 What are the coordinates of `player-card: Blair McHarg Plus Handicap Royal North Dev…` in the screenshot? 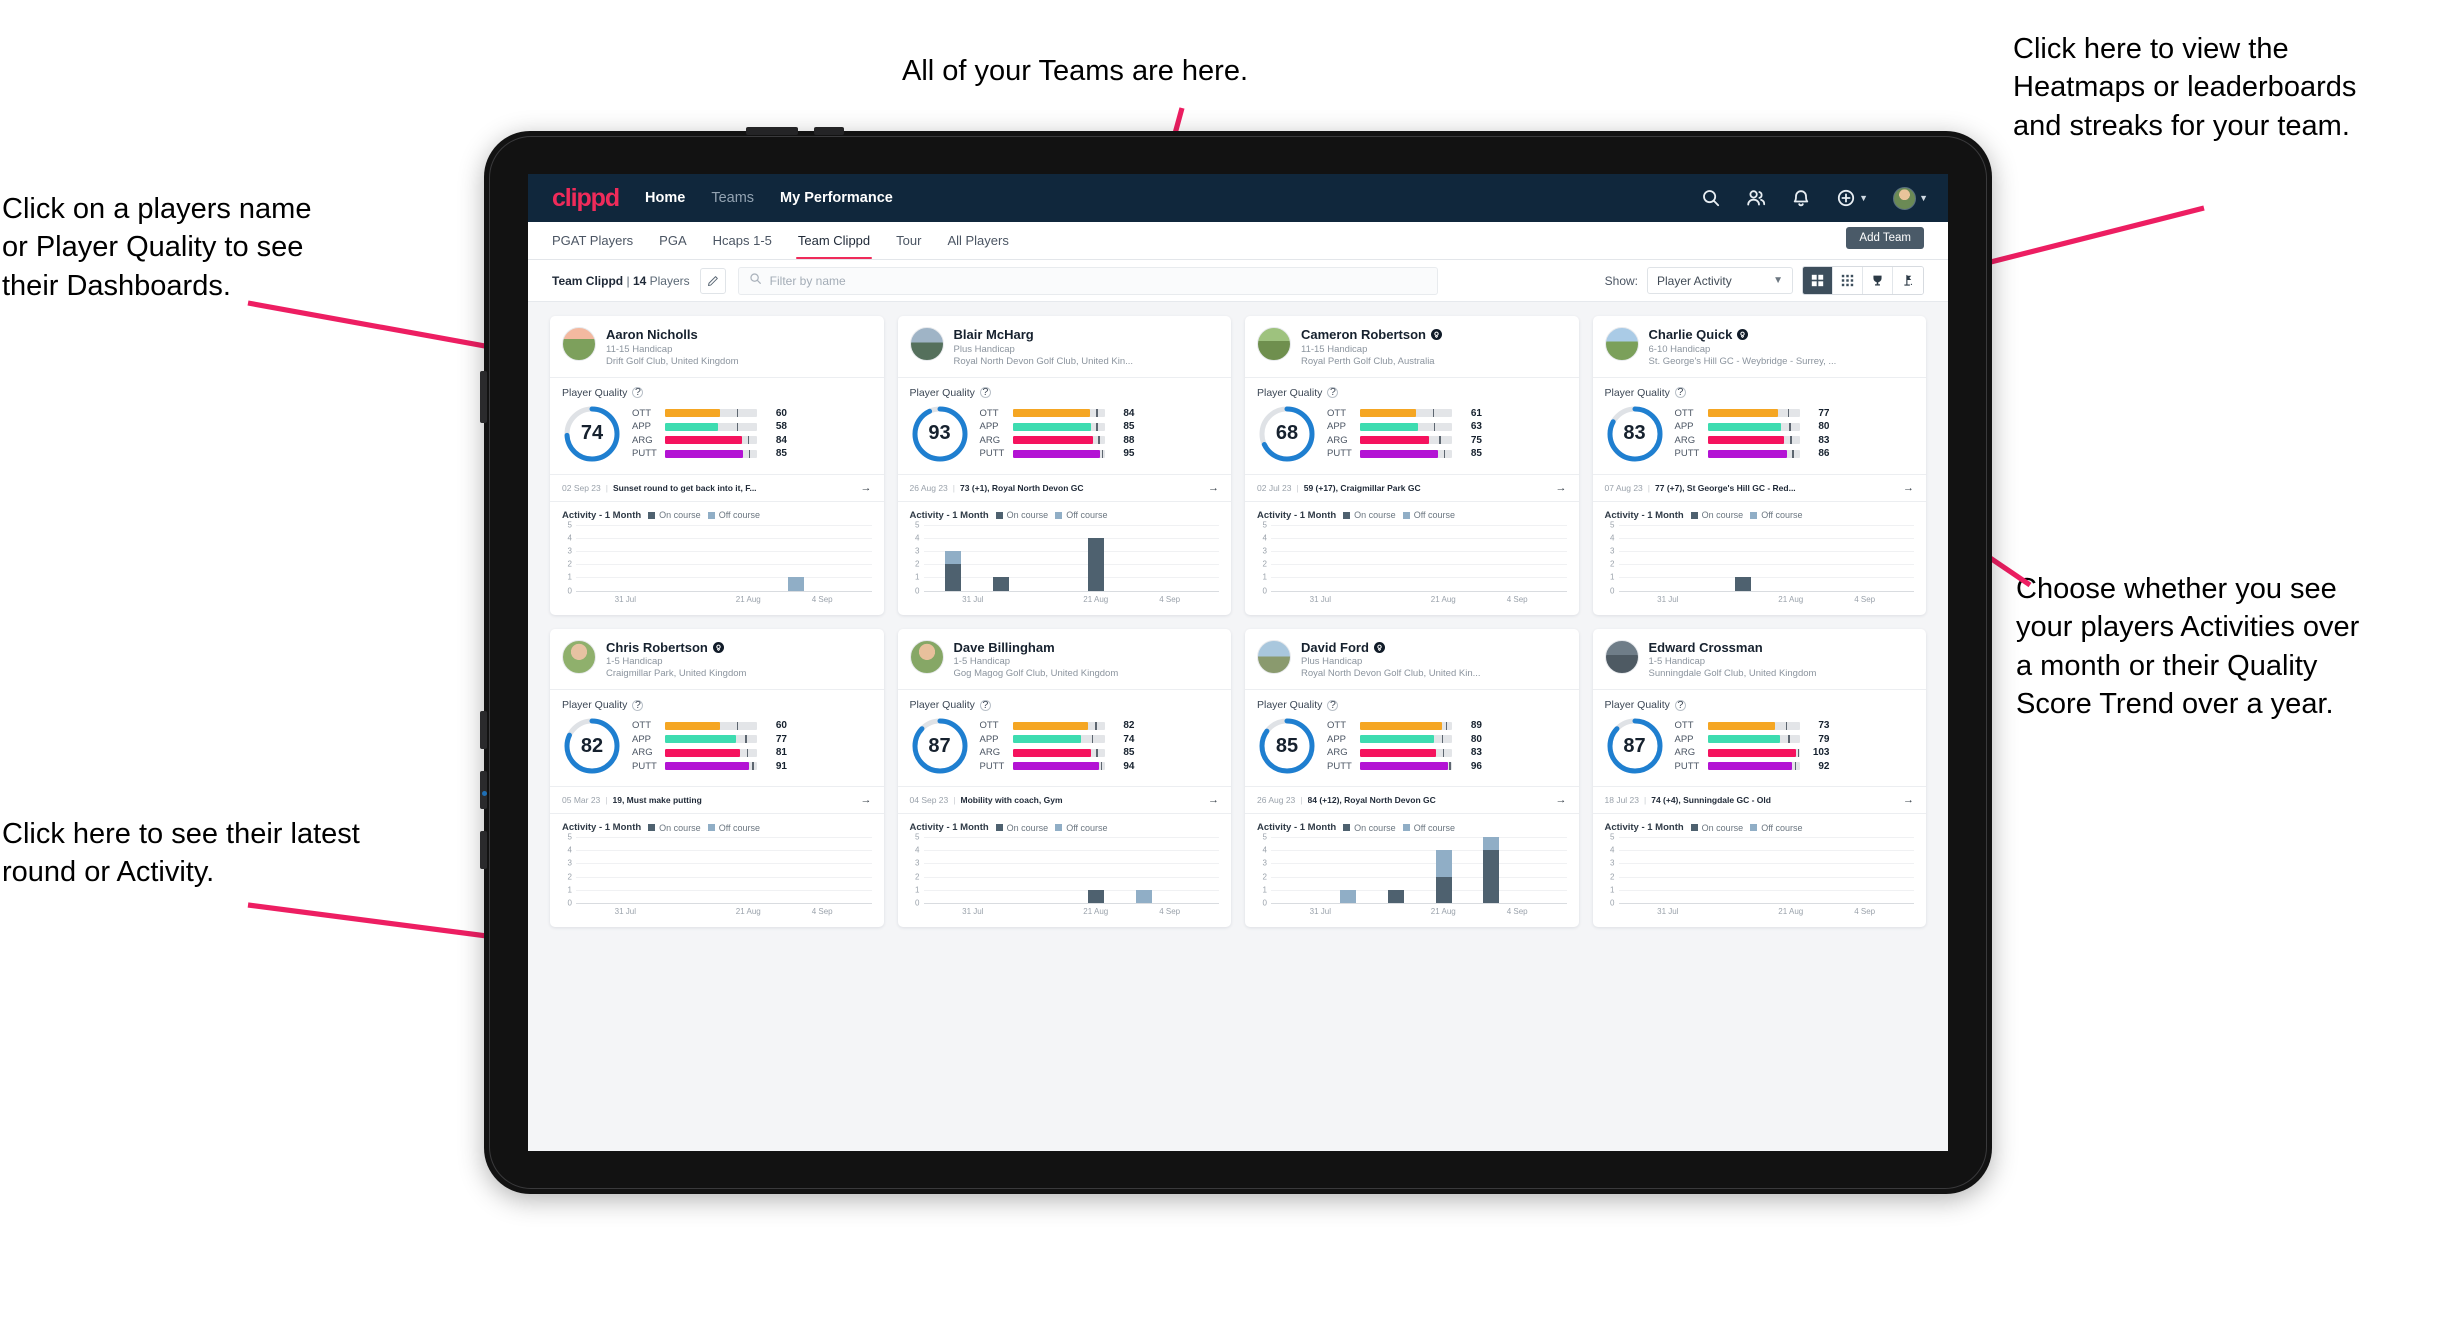 It's located at (1064, 465).